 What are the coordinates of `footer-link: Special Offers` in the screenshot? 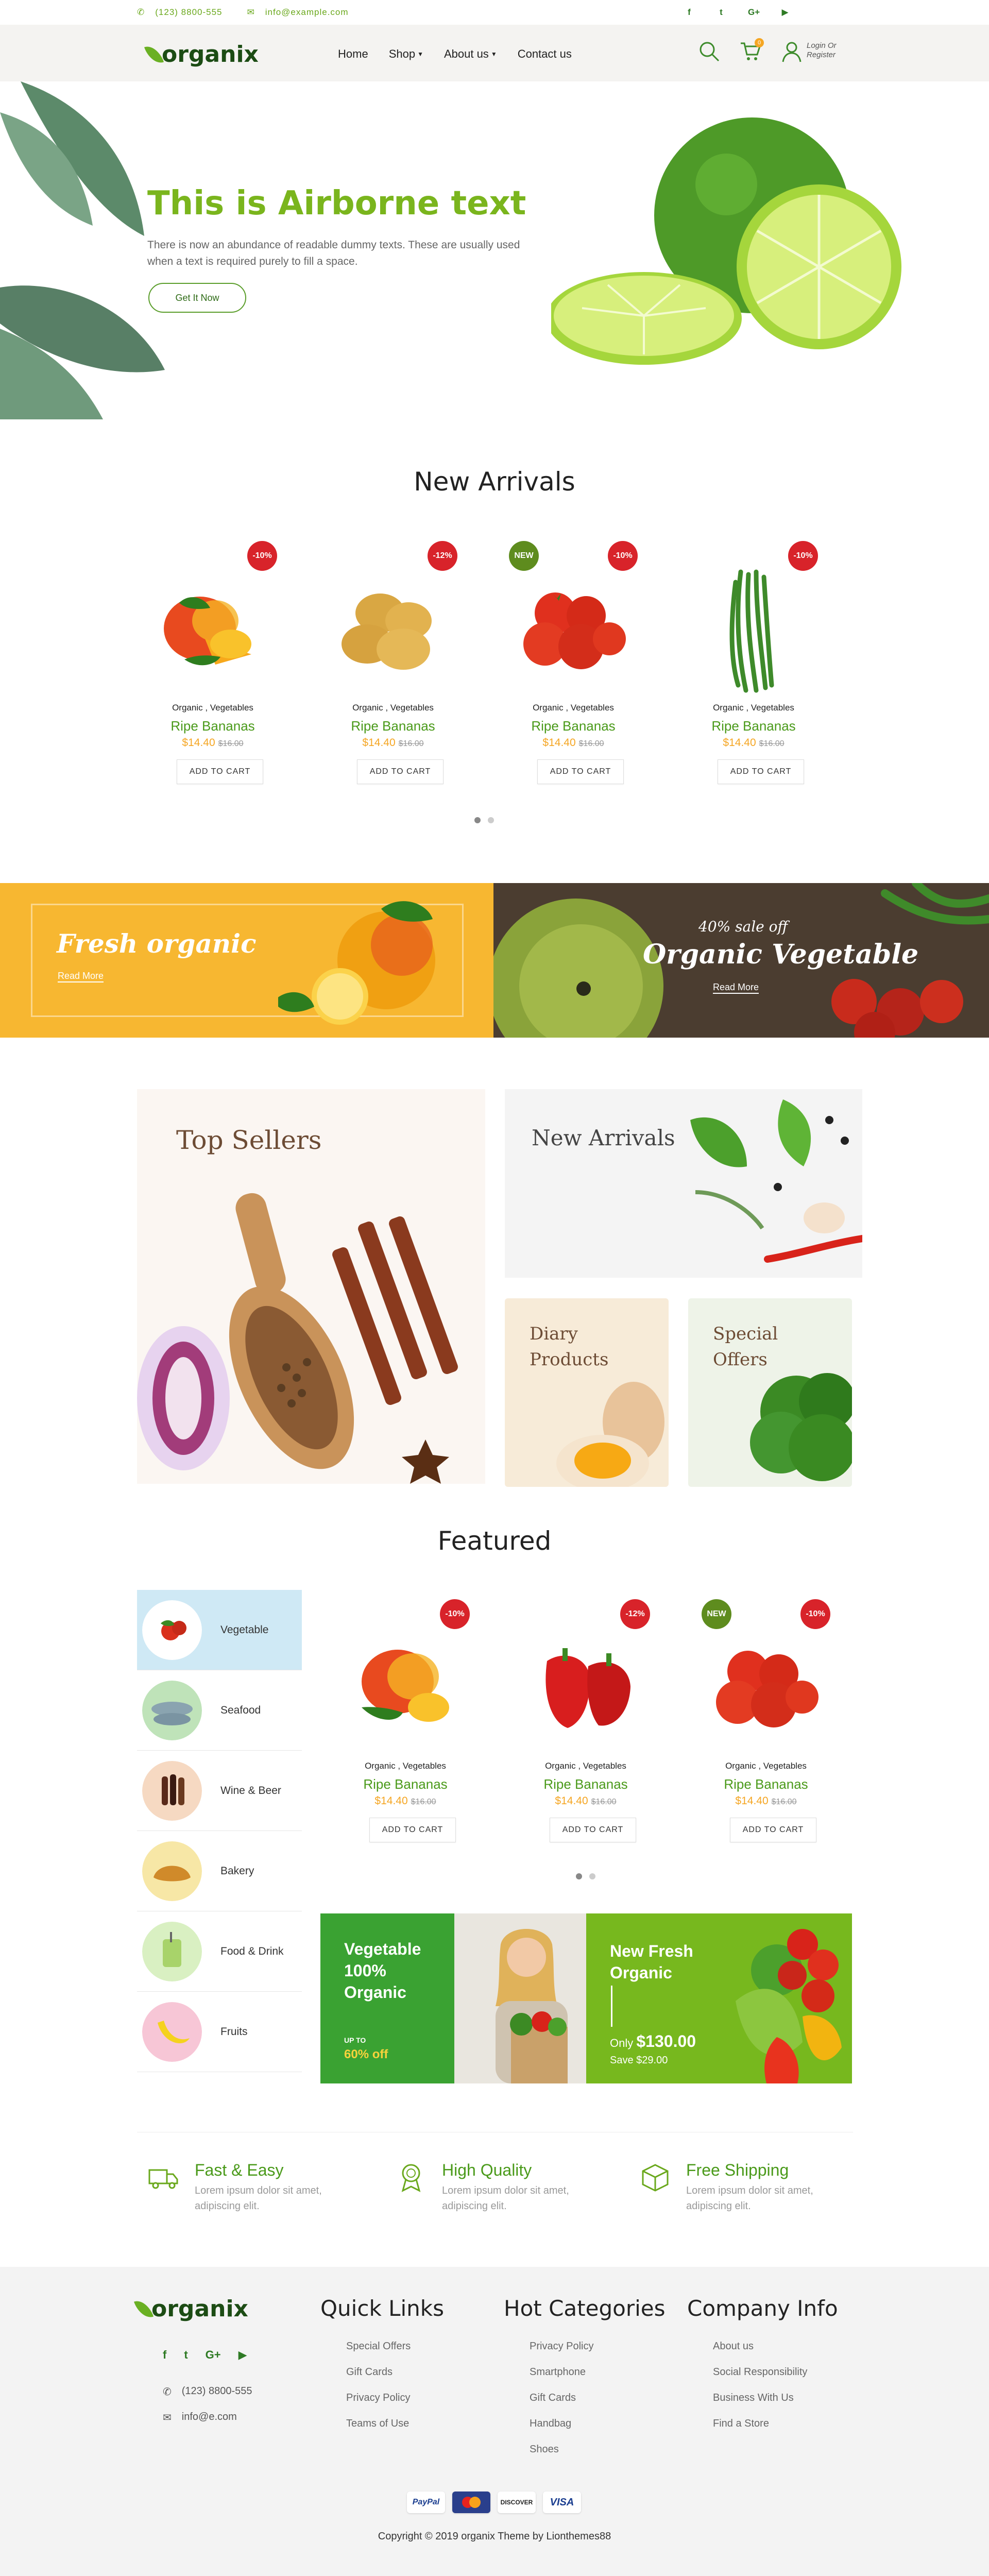 It's located at (382, 2346).